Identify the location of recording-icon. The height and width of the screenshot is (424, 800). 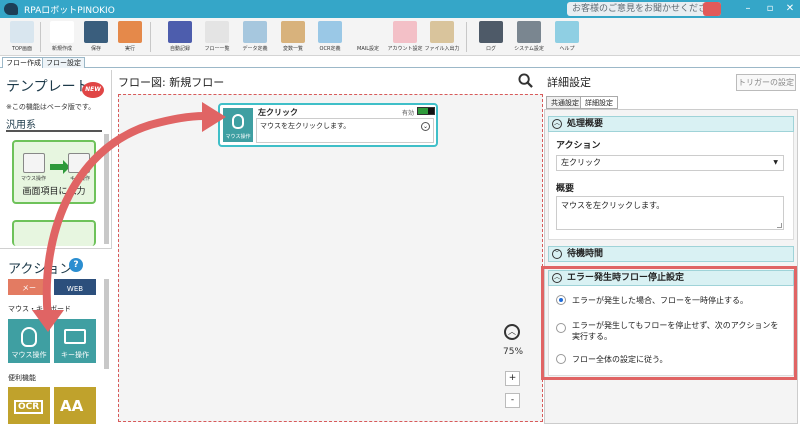
(180, 32).